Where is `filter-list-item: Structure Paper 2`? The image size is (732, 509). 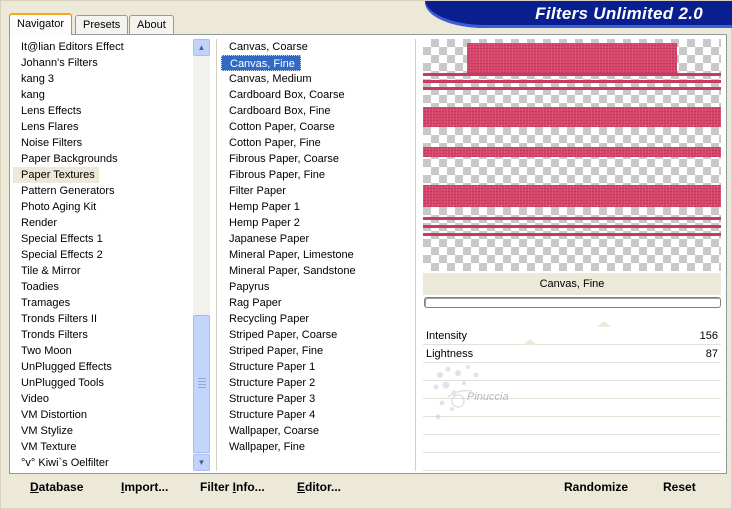 filter-list-item: Structure Paper 2 is located at coordinates (316, 383).